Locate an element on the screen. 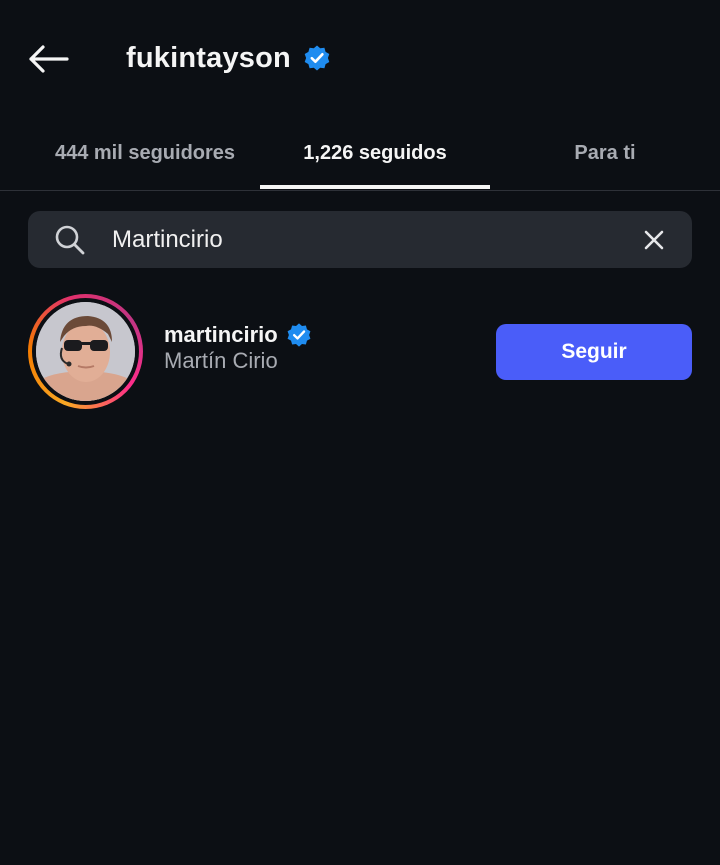 The width and height of the screenshot is (720, 865). tab-followers: 444 mil seguidores is located at coordinates (145, 153).